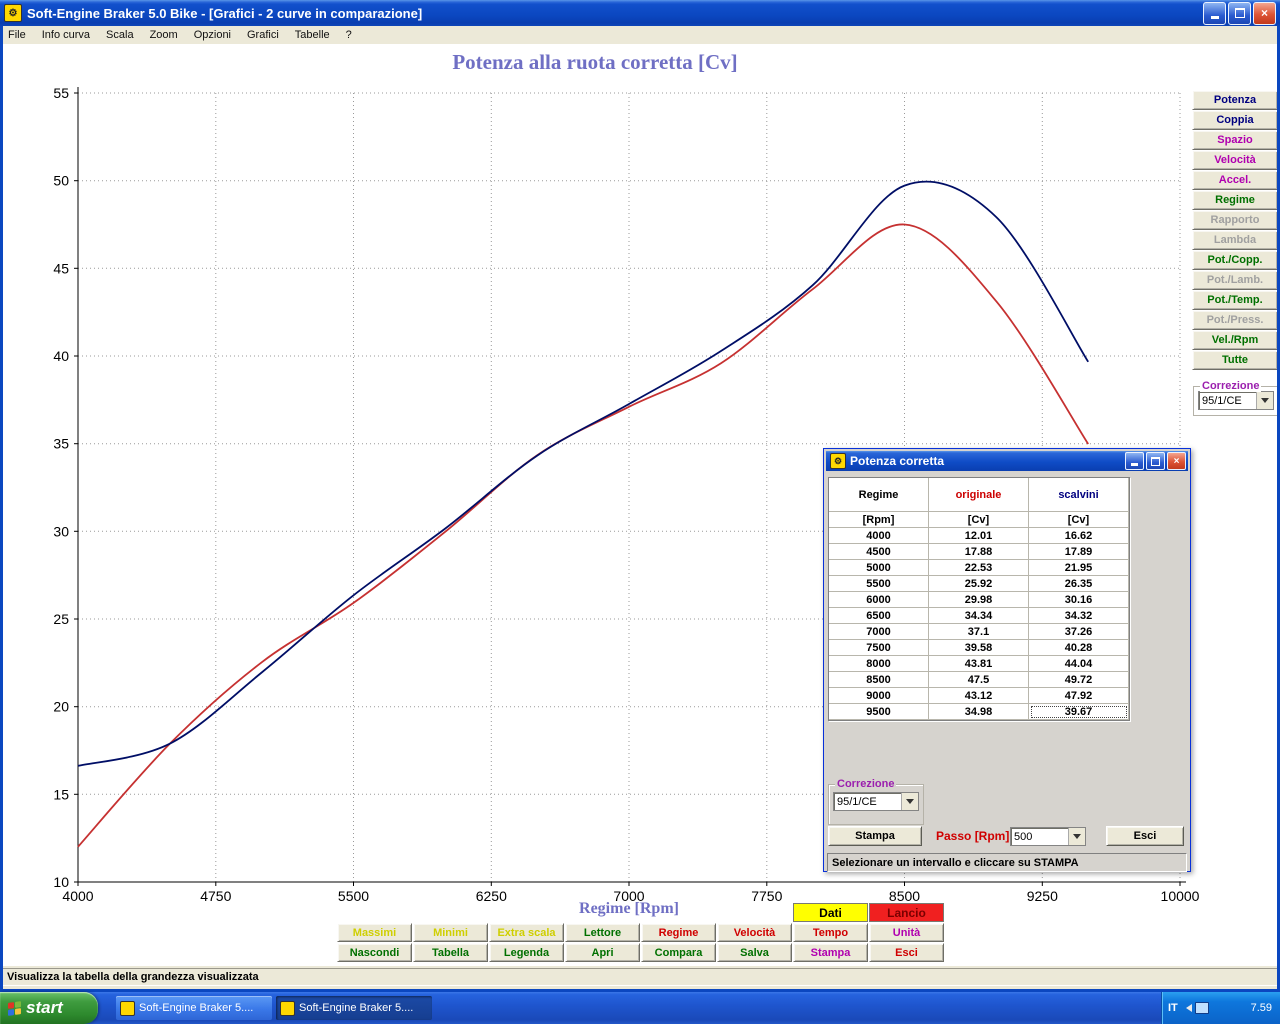  What do you see at coordinates (879, 552) in the screenshot?
I see `cell-rpm: 4500` at bounding box center [879, 552].